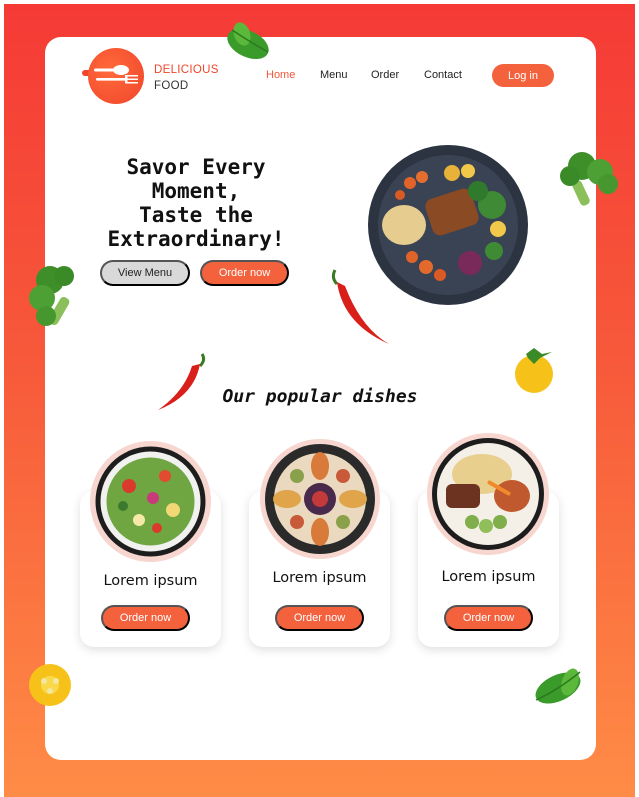  What do you see at coordinates (171, 86) in the screenshot?
I see `brand-name-line2: FOOD` at bounding box center [171, 86].